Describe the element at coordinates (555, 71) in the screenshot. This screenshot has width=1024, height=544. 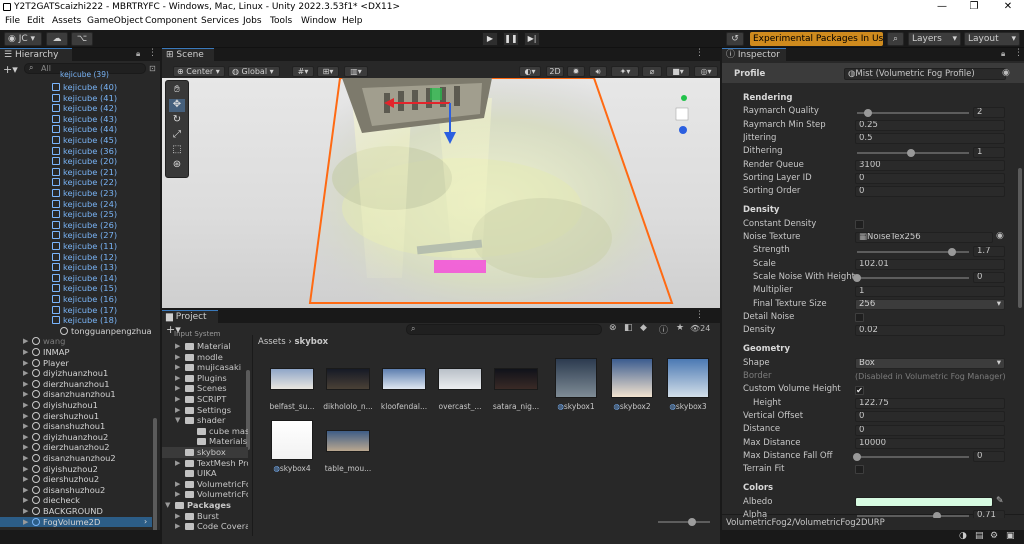
I see `toggle-2d-button: 2D` at that location.